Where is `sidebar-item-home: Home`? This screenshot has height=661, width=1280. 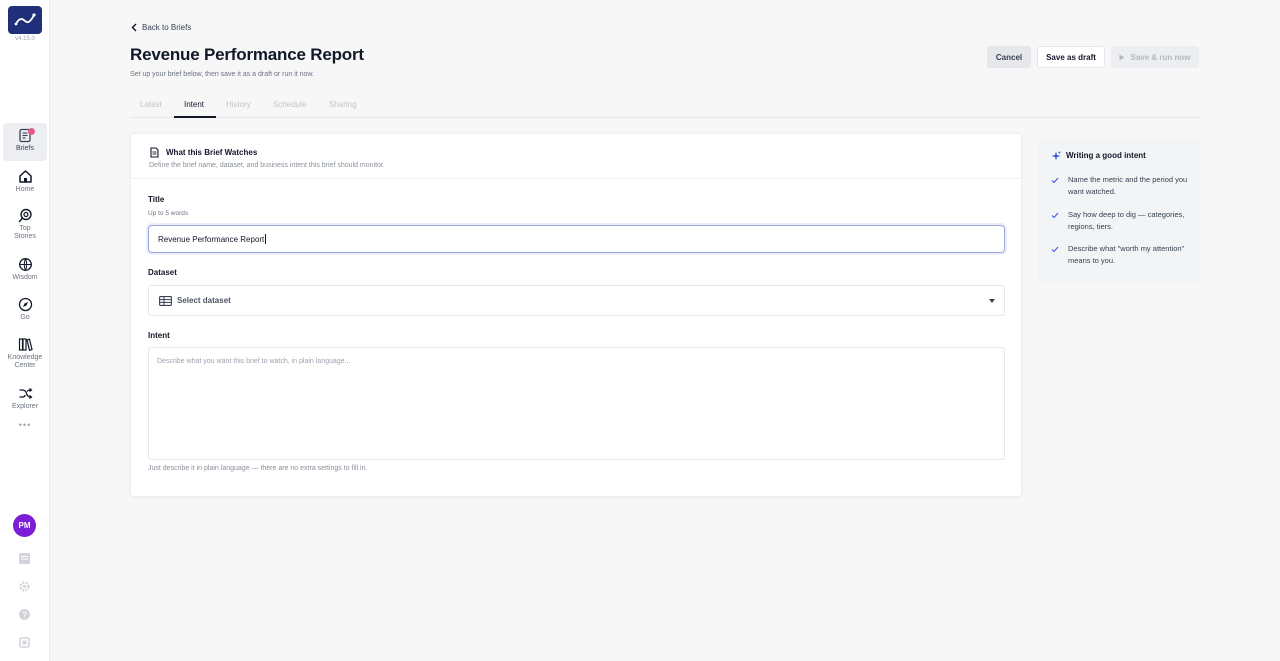 sidebar-item-home: Home is located at coordinates (25, 181).